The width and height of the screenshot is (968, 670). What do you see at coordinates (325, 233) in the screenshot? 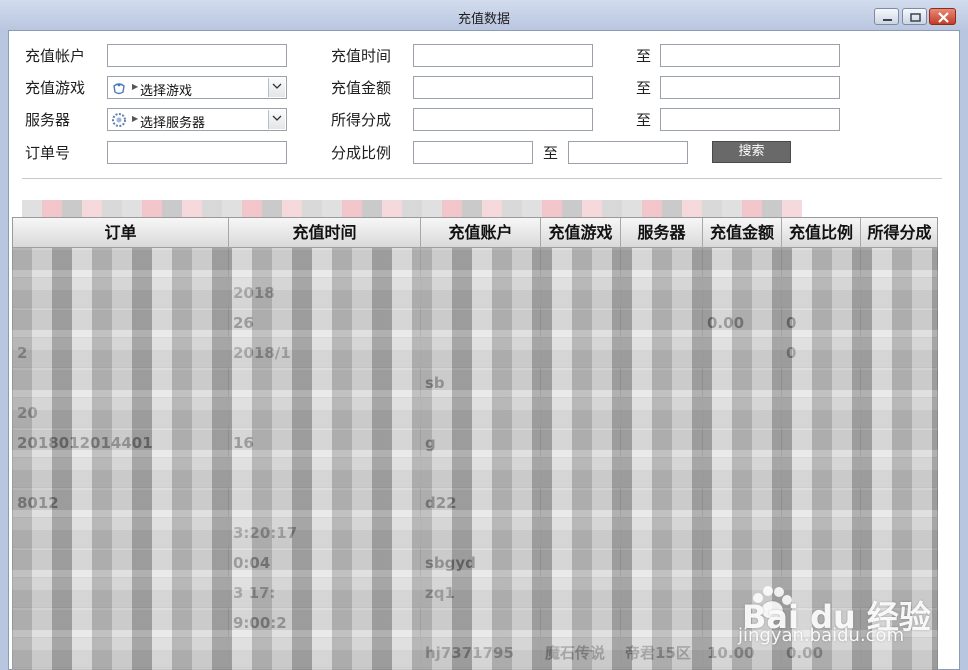
I see `column-header: 充值时间` at bounding box center [325, 233].